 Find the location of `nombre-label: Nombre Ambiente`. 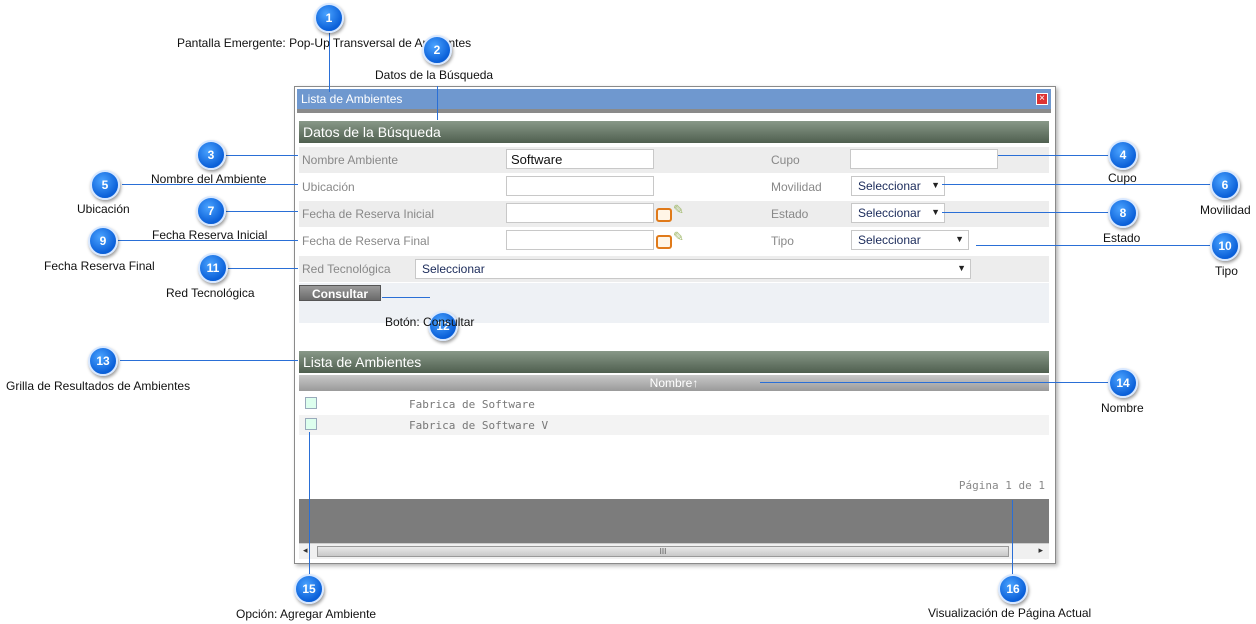

nombre-label: Nombre Ambiente is located at coordinates (350, 160).